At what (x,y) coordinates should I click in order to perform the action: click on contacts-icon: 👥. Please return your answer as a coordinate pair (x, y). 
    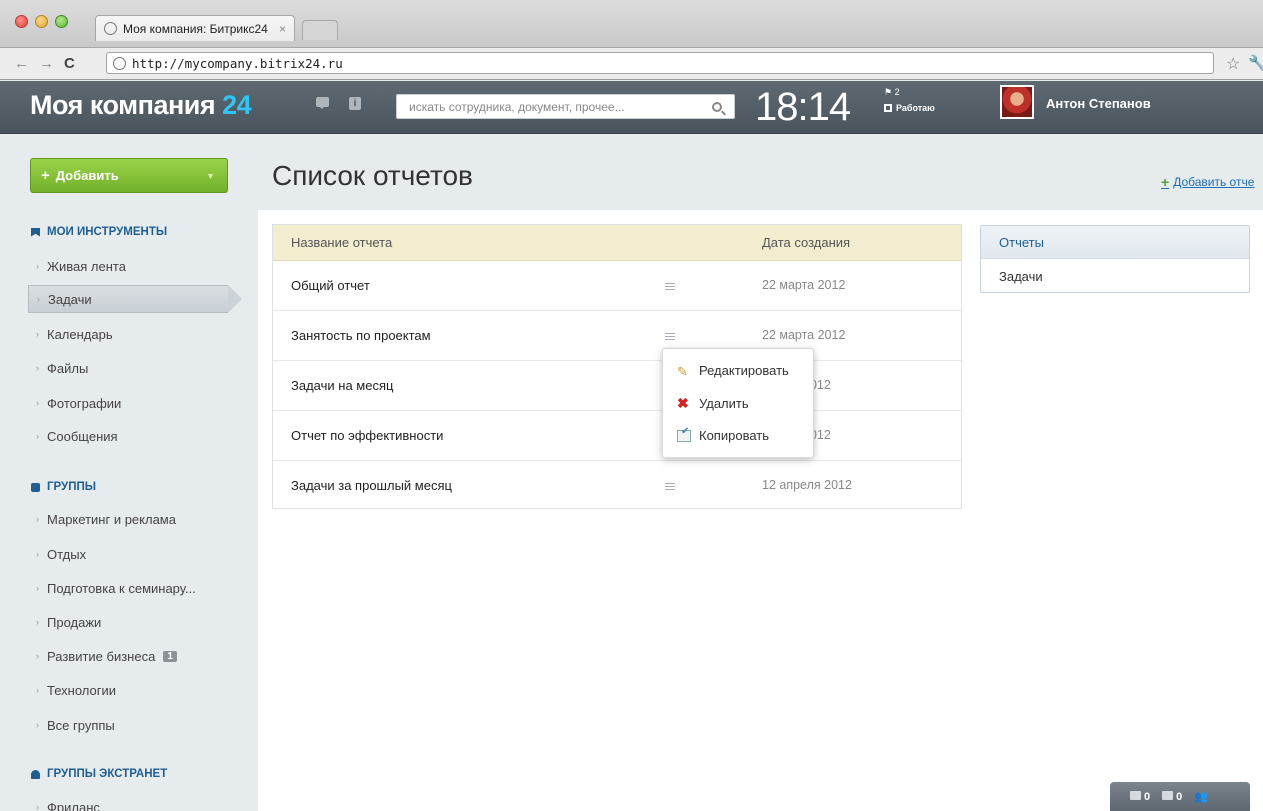
    Looking at the image, I should click on (1201, 796).